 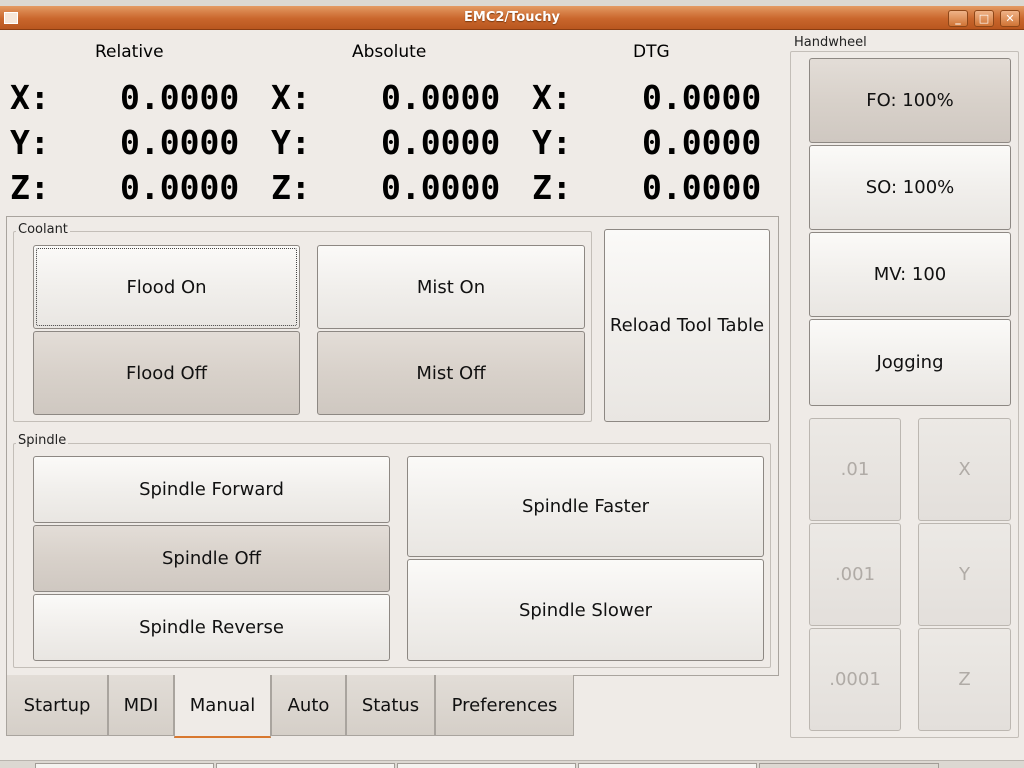 I want to click on window-title: EMC2/Touchy, so click(x=512, y=17).